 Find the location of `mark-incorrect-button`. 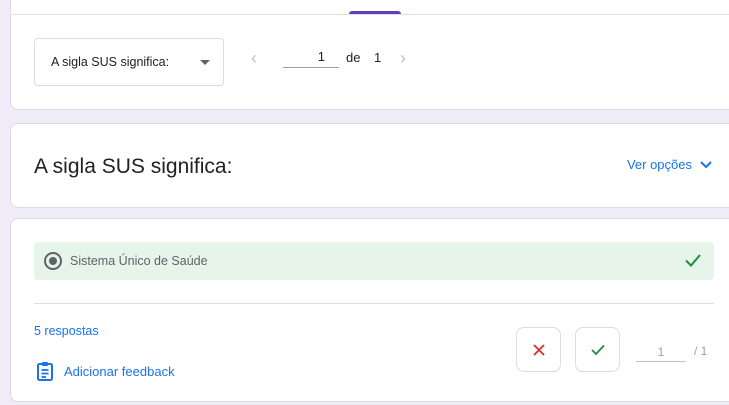

mark-incorrect-button is located at coordinates (538, 349).